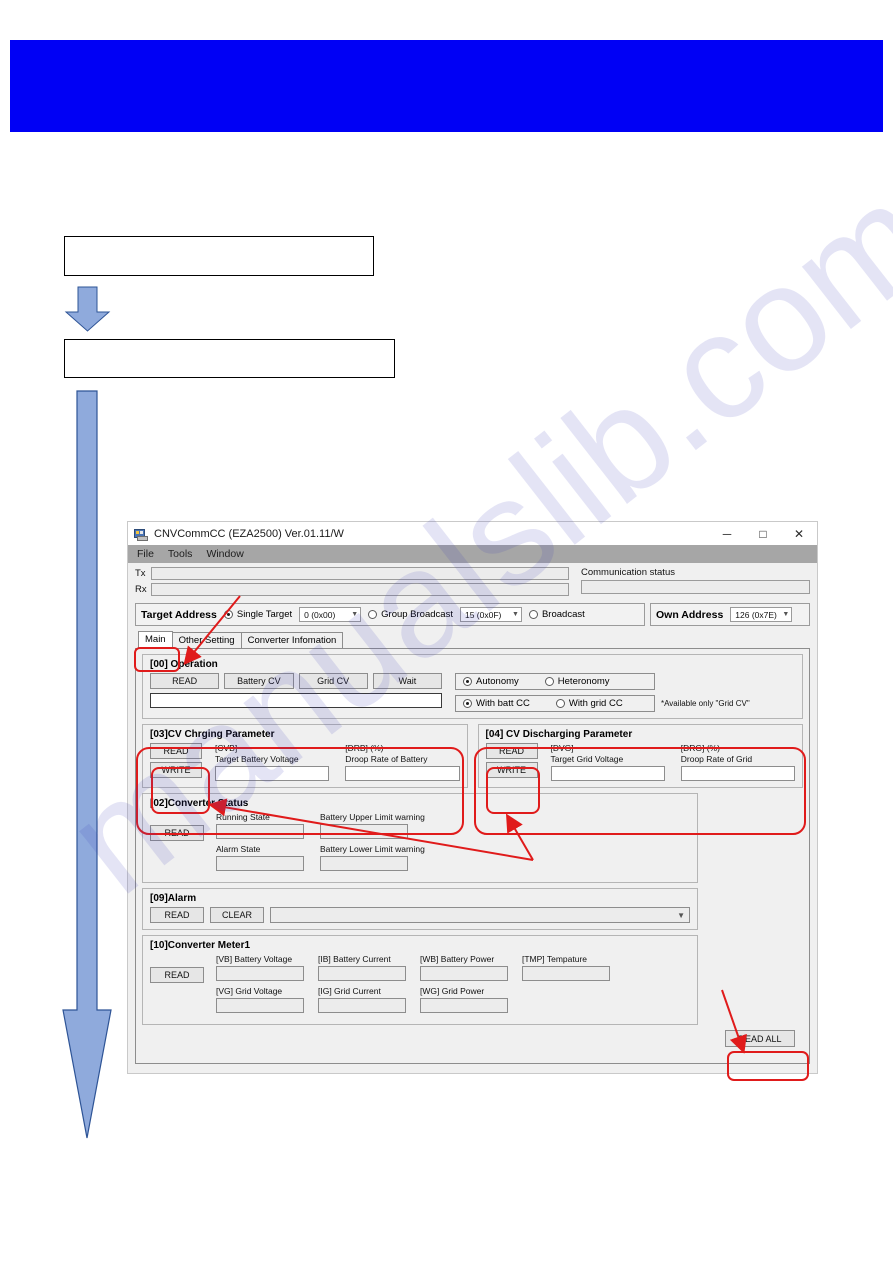  I want to click on radio-heteronomy: Heteronomy, so click(577, 681).